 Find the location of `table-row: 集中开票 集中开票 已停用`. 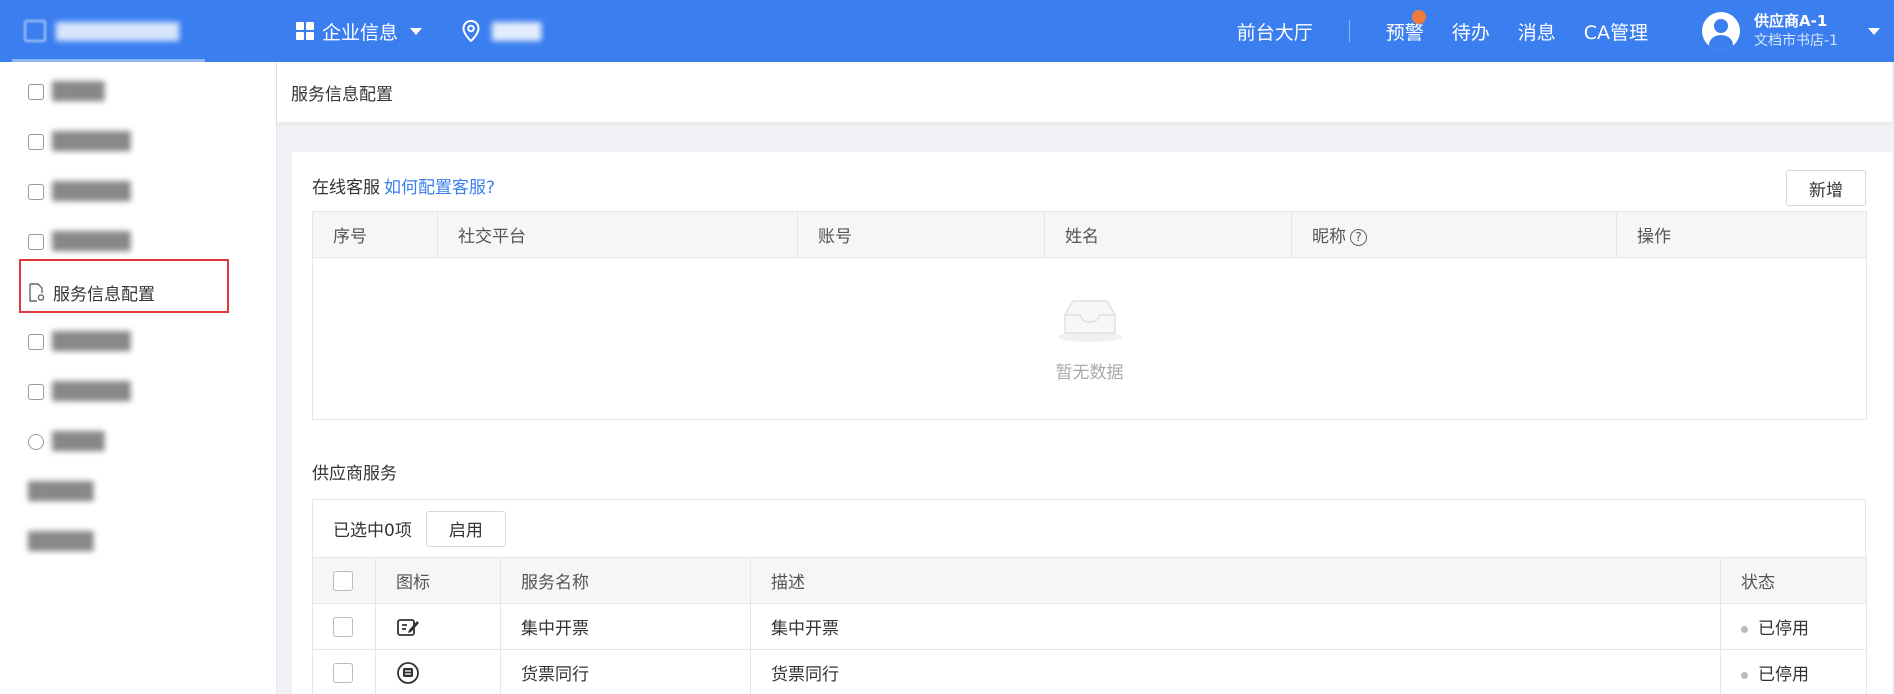

table-row: 集中开票 集中开票 已停用 is located at coordinates (1089, 626).